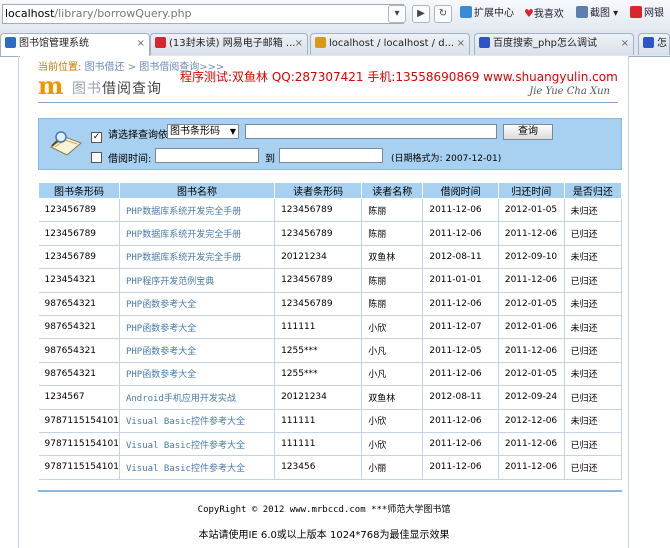 The width and height of the screenshot is (670, 548). Describe the element at coordinates (545, 43) in the screenshot. I see `tab-label: 百度搜索_php怎么调试` at that location.